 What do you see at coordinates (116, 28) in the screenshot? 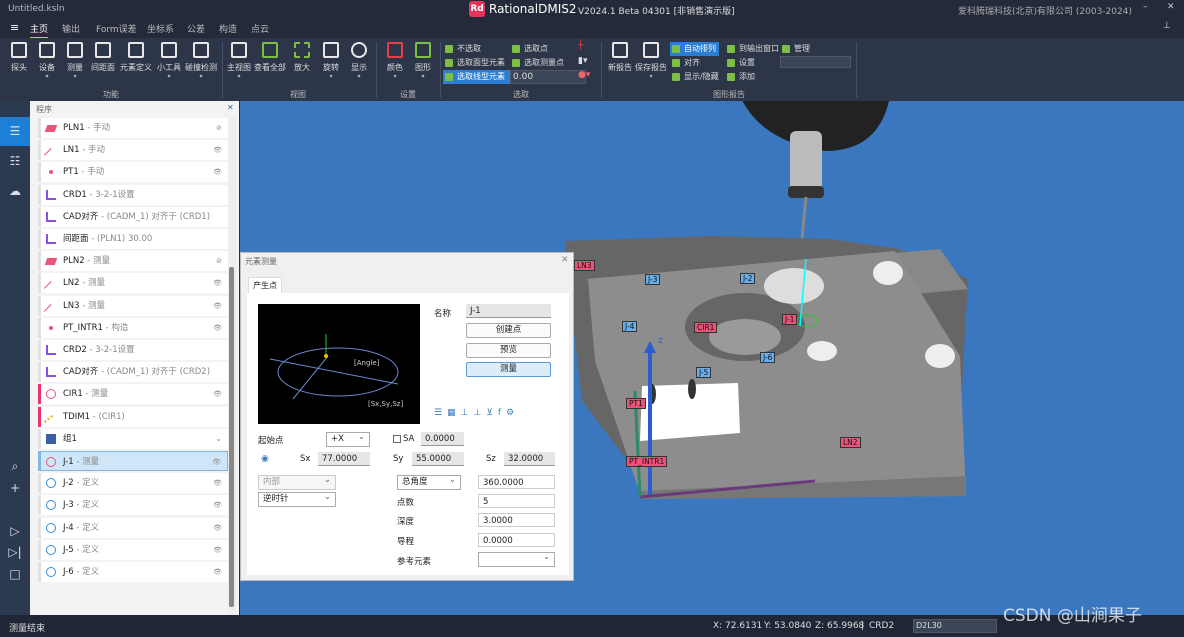
I see `tab-form-error: Form误差` at bounding box center [116, 28].